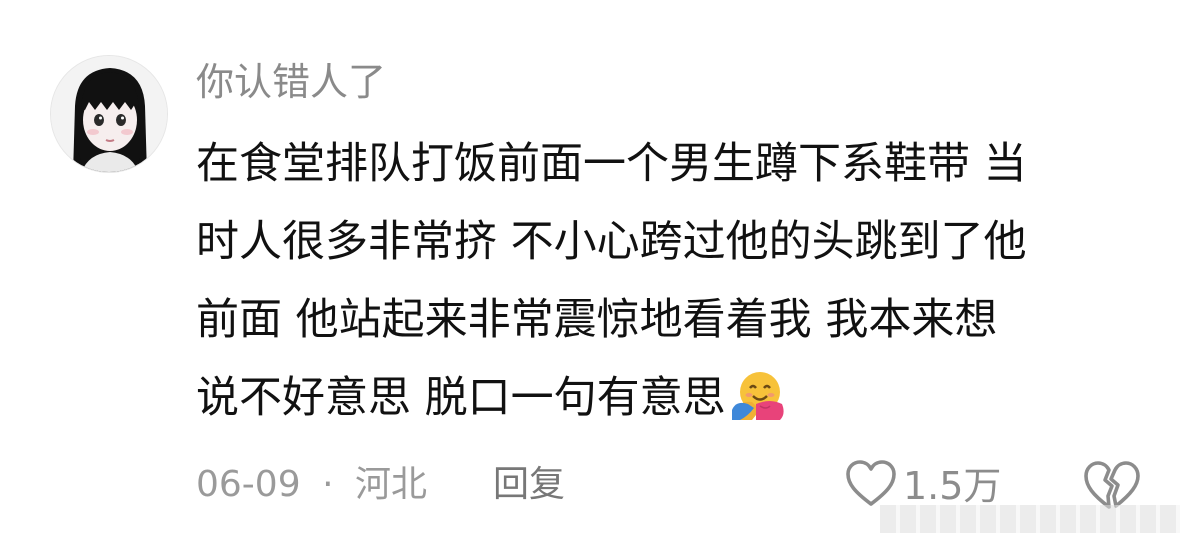 This screenshot has width=1200, height=541. What do you see at coordinates (311, 485) in the screenshot?
I see `comment-meta: 06-09 · 河北` at bounding box center [311, 485].